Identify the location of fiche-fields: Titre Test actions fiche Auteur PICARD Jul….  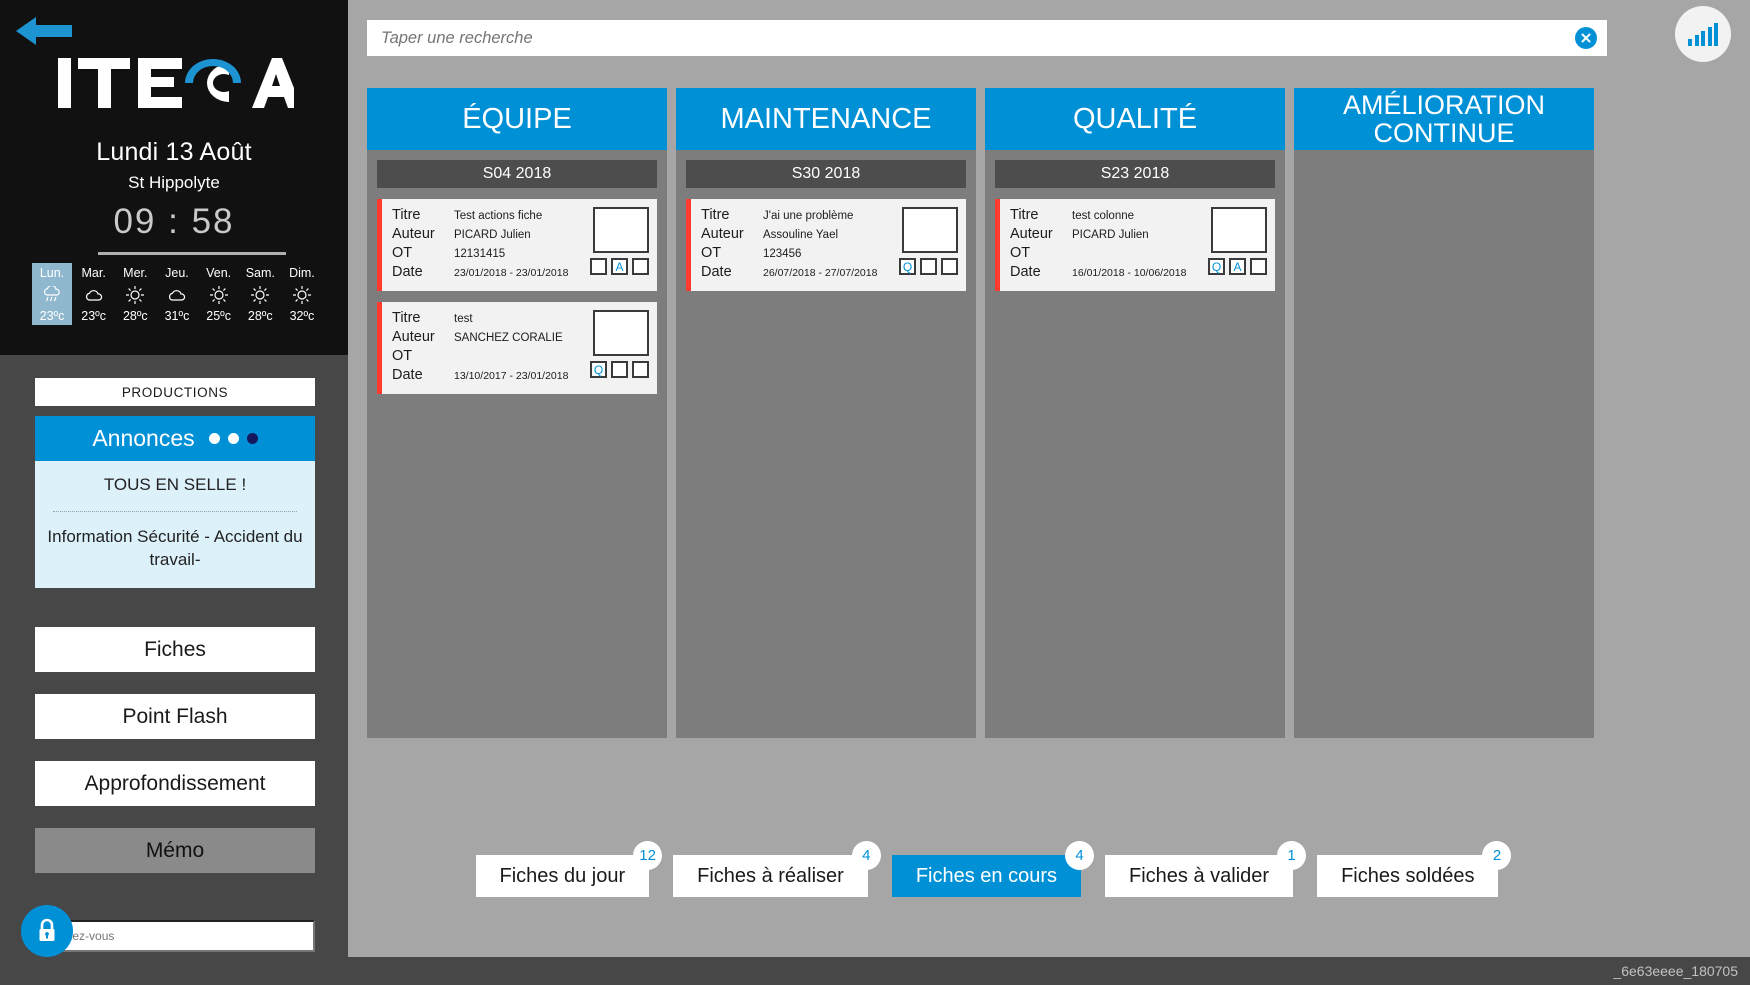
(485, 245).